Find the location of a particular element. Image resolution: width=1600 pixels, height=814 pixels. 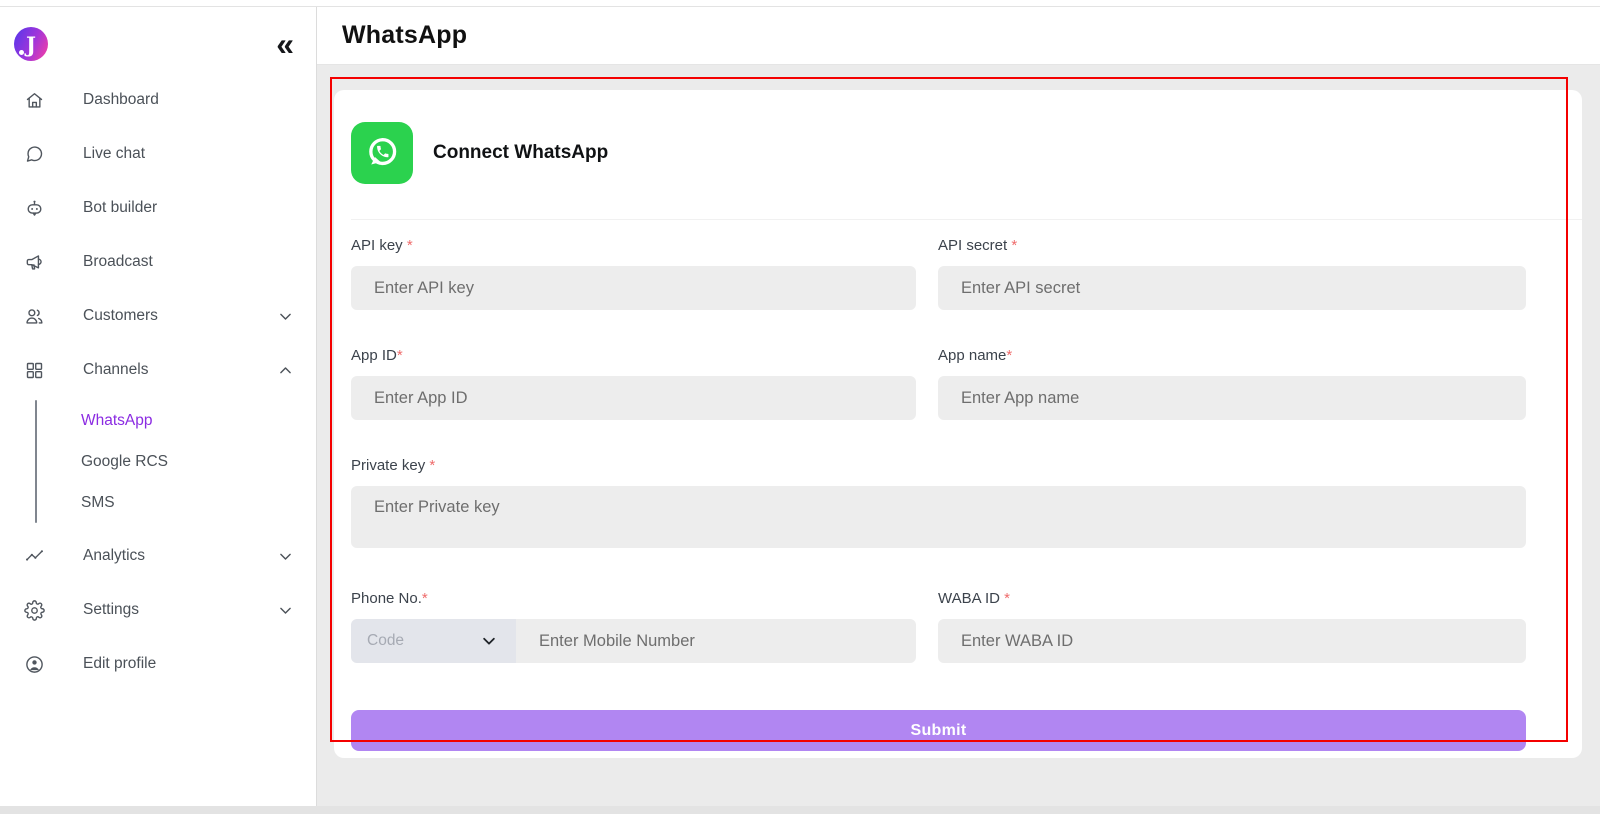

sidebar-item-edit-profile: Edit profile is located at coordinates (158, 664).